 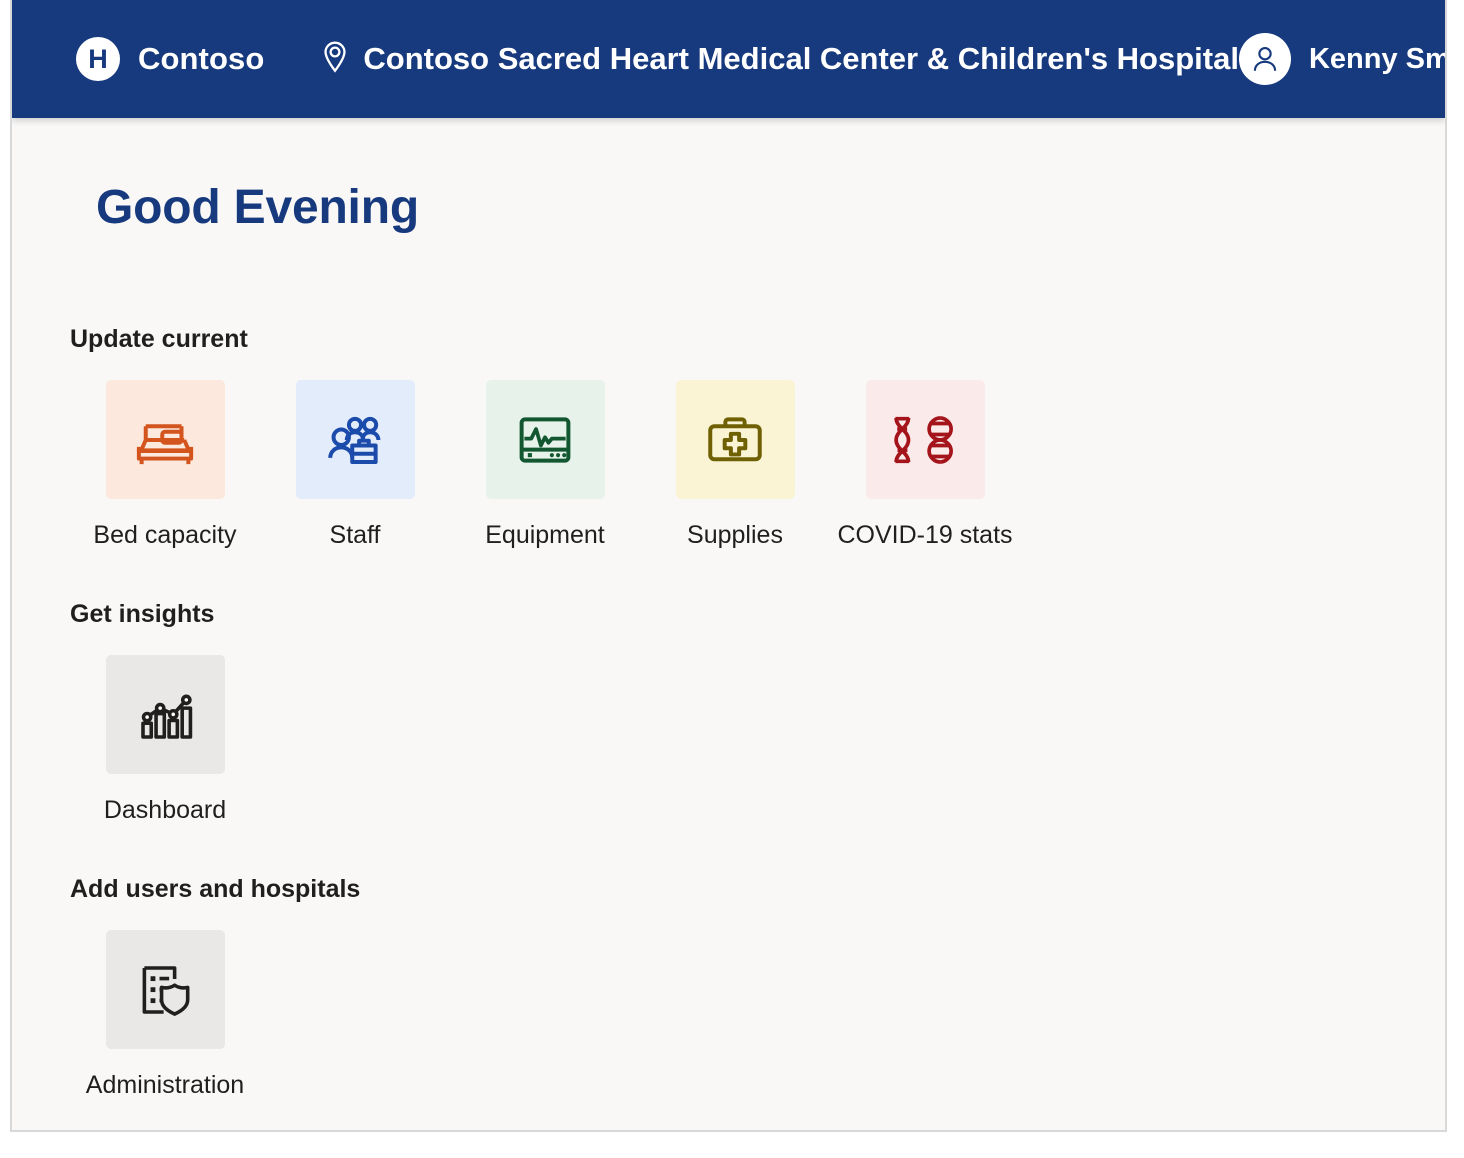 I want to click on tile-supplies: Supplies, so click(x=735, y=465).